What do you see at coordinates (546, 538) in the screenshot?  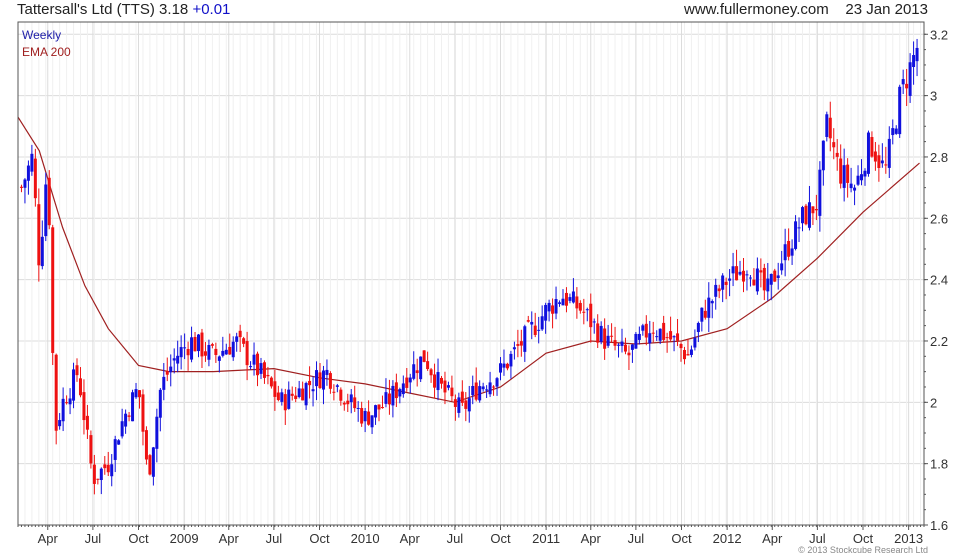 I see `x-tick-label: 2011` at bounding box center [546, 538].